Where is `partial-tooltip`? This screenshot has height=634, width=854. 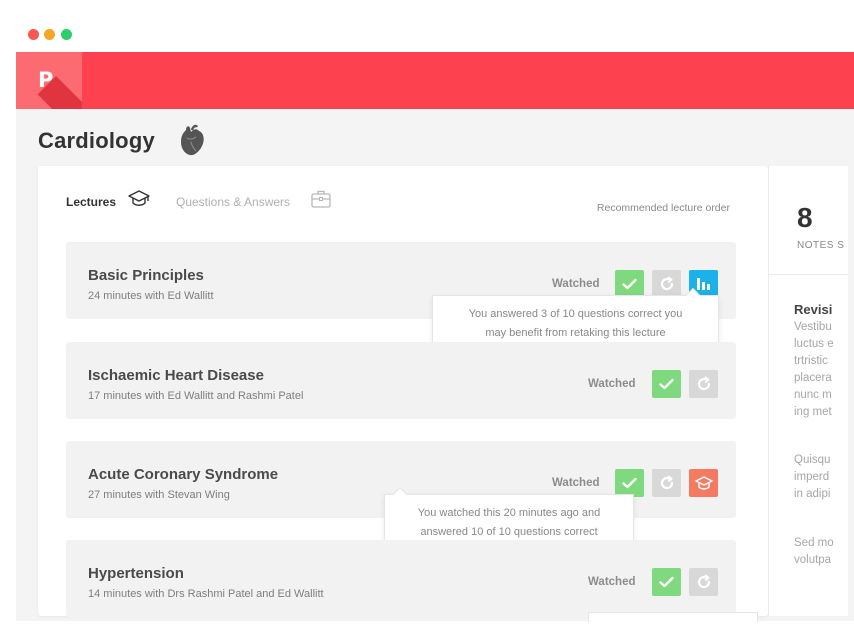
partial-tooltip is located at coordinates (673, 617).